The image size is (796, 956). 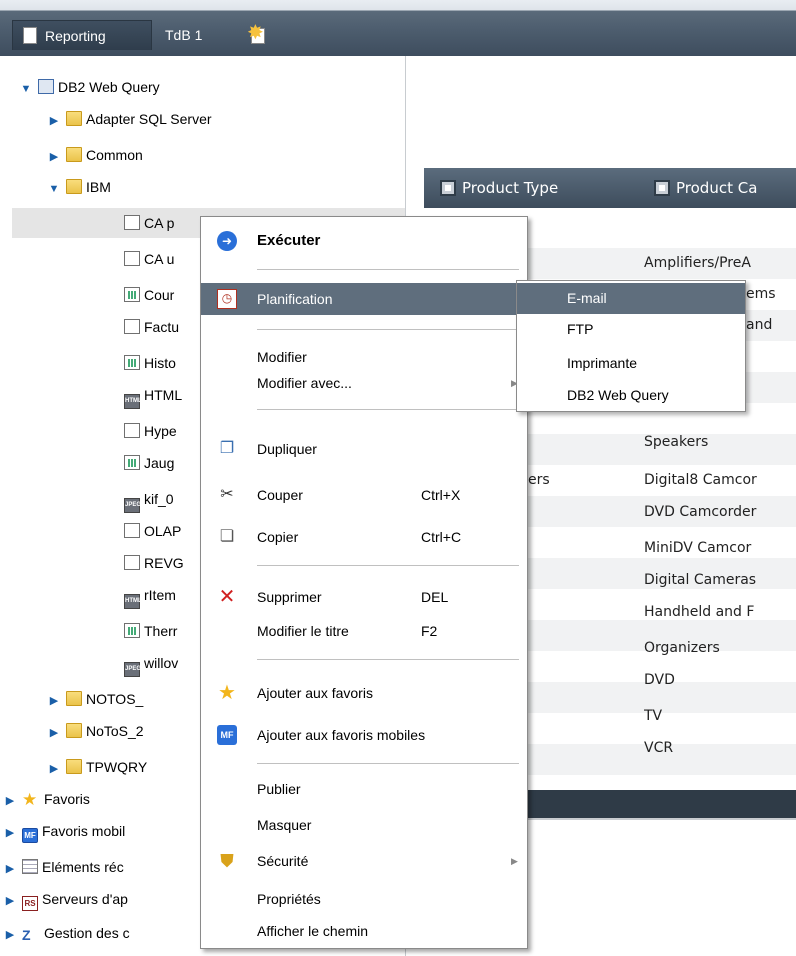 I want to click on tree-node-gestion: ▶ Z Gestion des c, so click(x=67, y=933).